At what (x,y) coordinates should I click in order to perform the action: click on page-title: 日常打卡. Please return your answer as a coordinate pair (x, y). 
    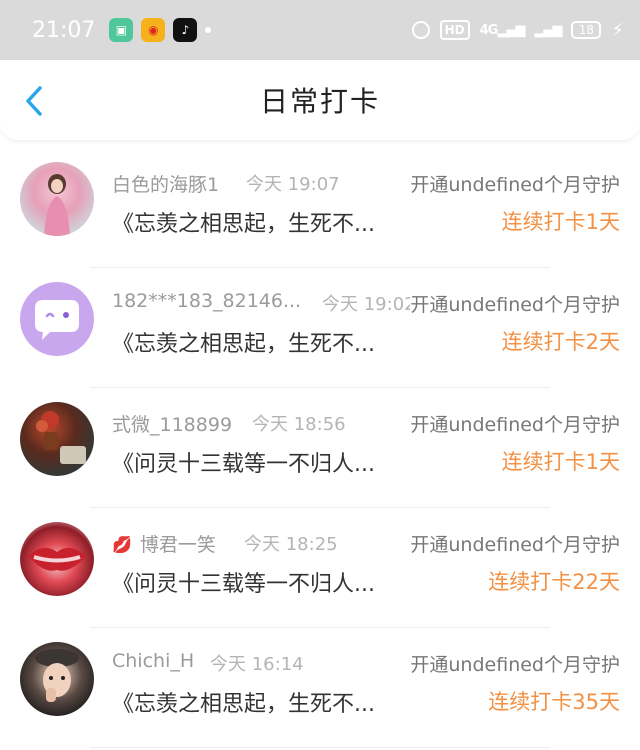
    Looking at the image, I should click on (319, 101).